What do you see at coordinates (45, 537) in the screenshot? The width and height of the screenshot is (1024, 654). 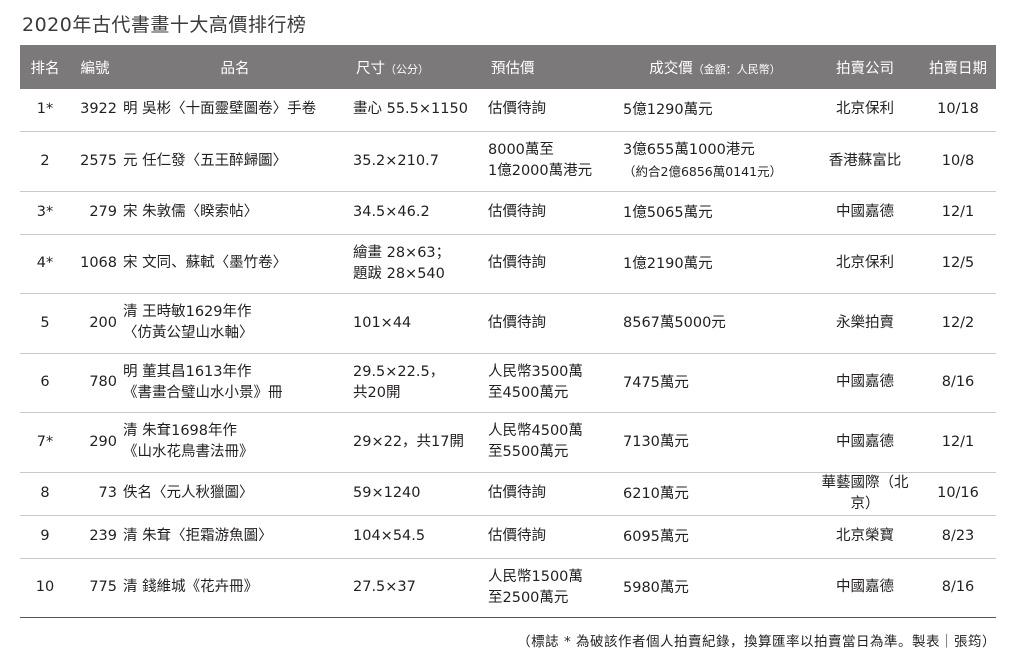 I see `cell-rank: 9` at bounding box center [45, 537].